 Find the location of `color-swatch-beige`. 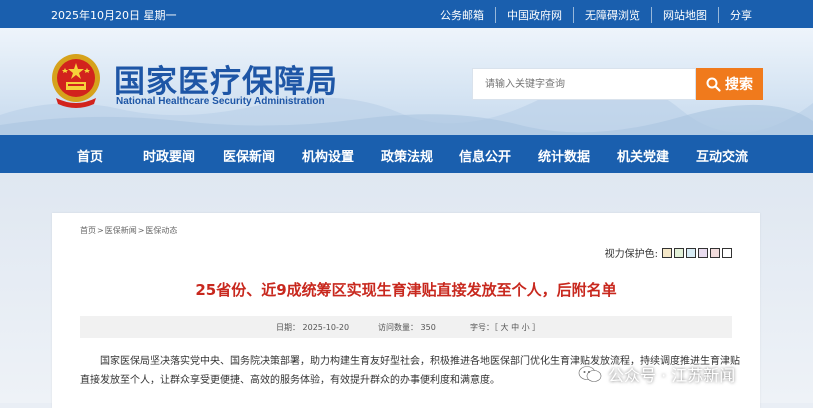

color-swatch-beige is located at coordinates (667, 252).